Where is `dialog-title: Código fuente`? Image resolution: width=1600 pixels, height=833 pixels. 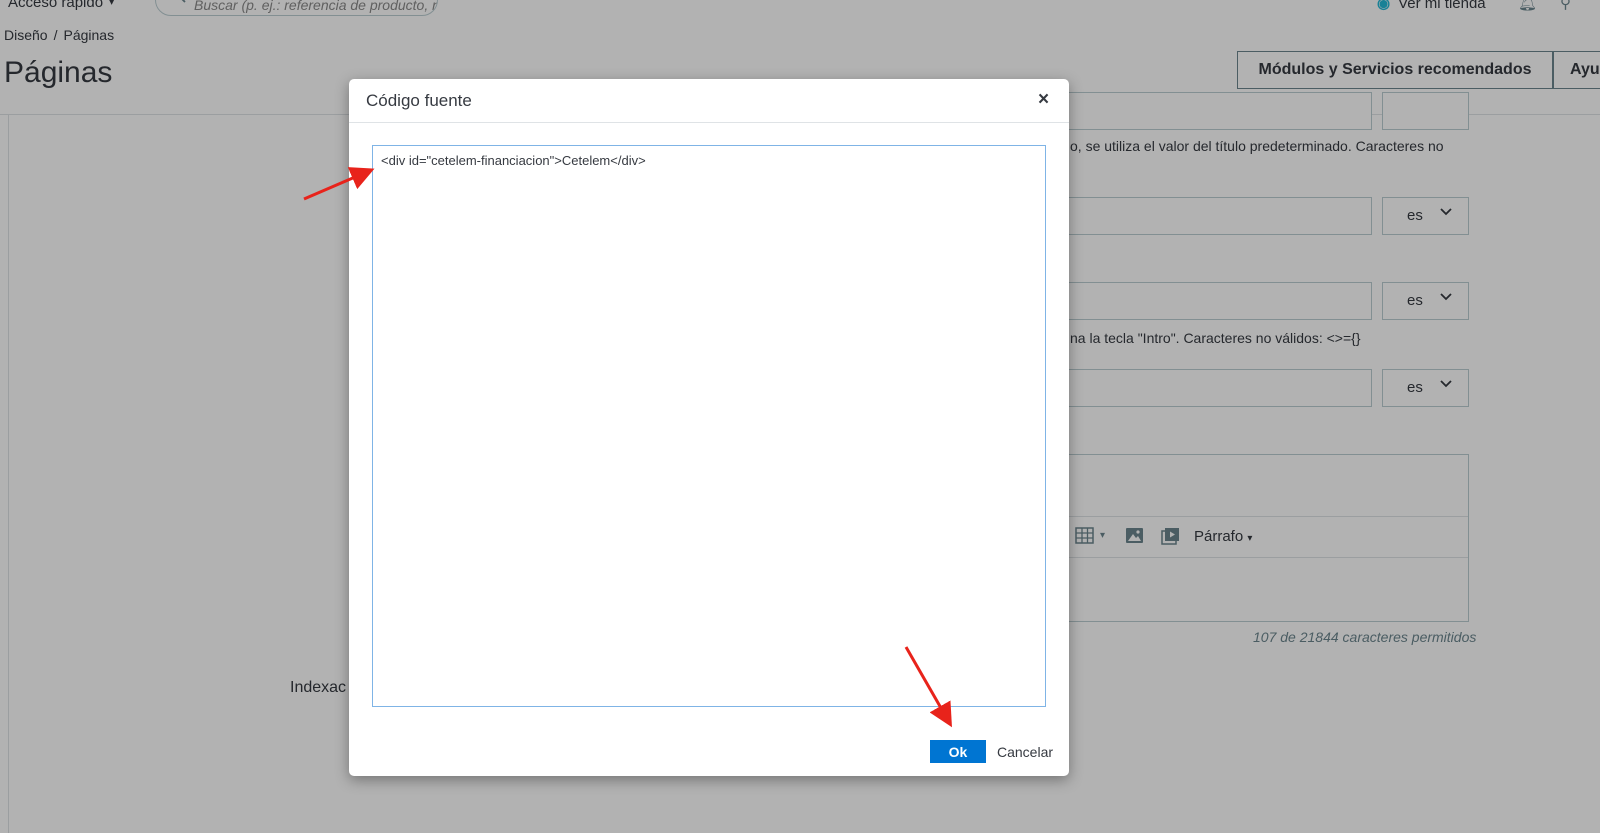
dialog-title: Código fuente is located at coordinates (419, 100).